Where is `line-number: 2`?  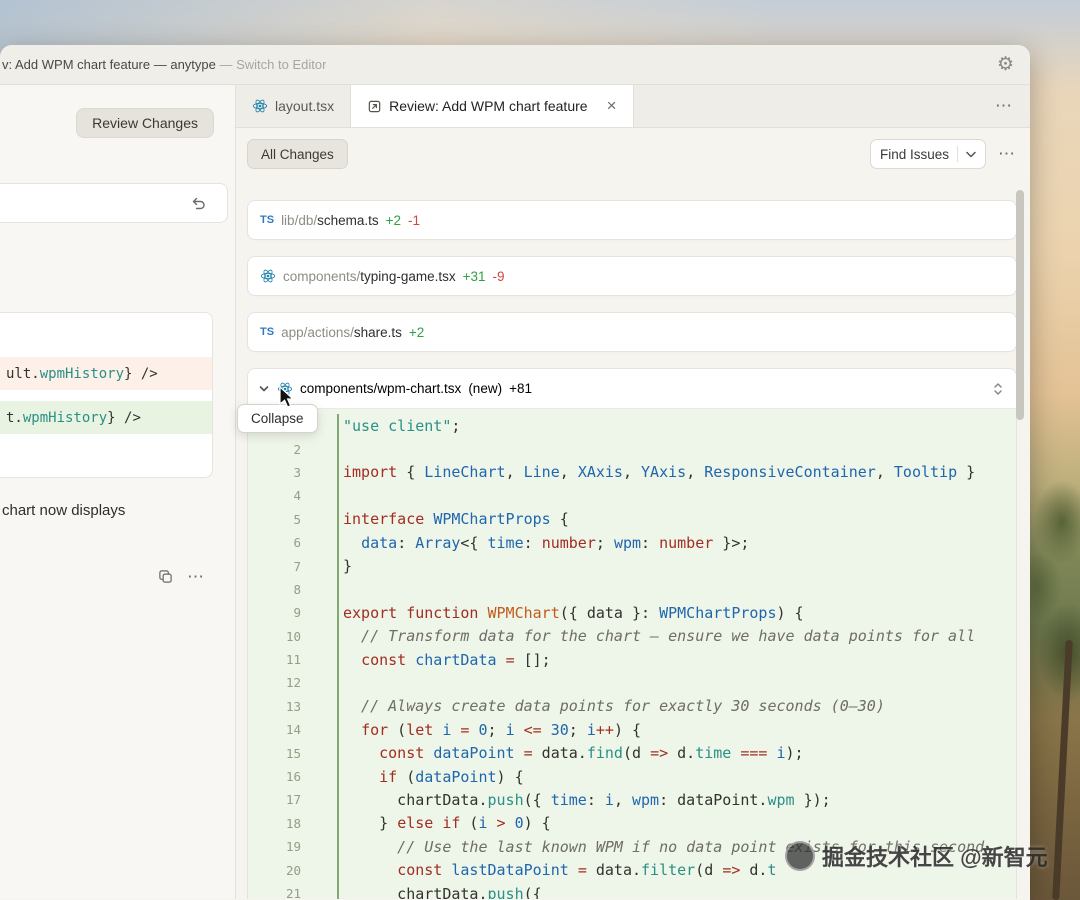 line-number: 2 is located at coordinates (297, 449).